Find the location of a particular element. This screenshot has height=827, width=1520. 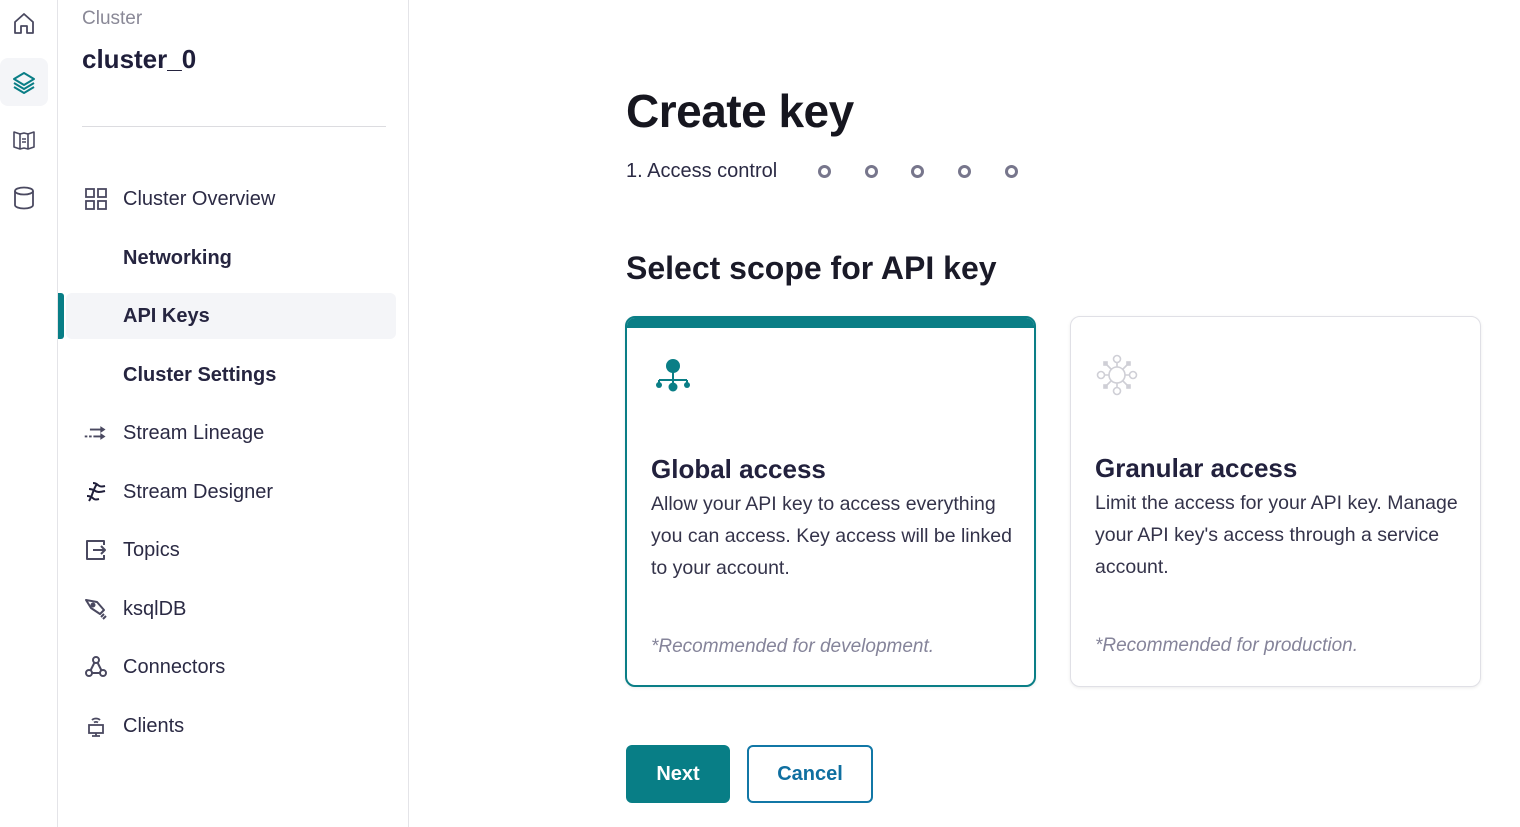

map-icon is located at coordinates (24, 140).